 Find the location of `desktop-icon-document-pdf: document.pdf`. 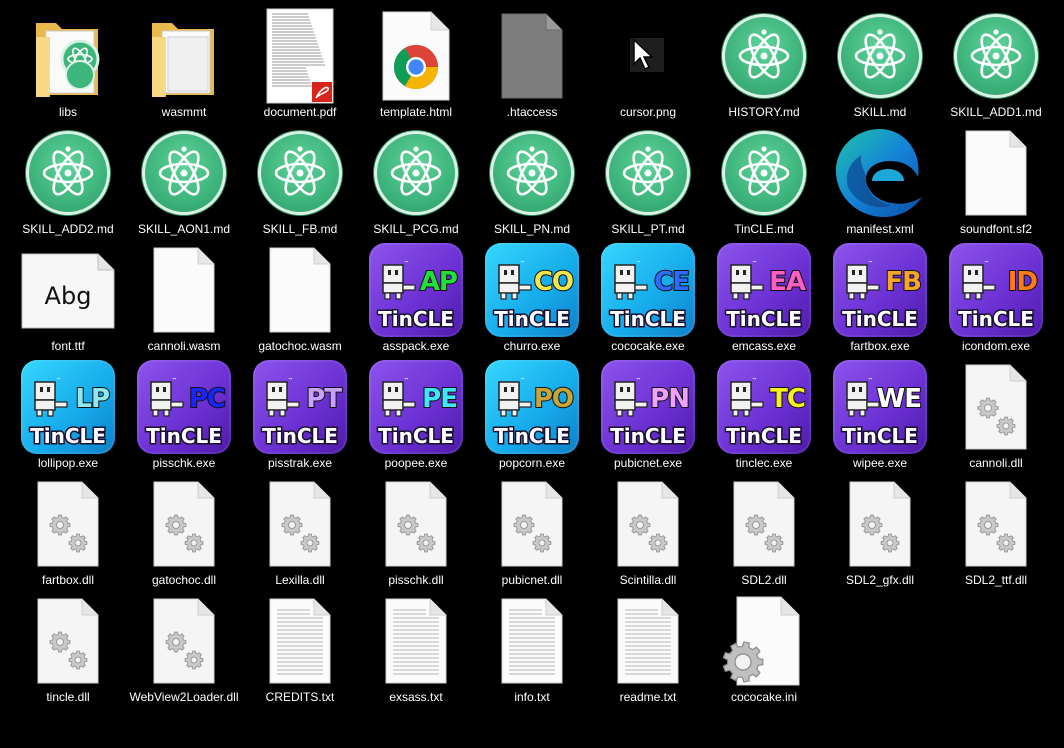

desktop-icon-document-pdf: document.pdf is located at coordinates (300, 66).